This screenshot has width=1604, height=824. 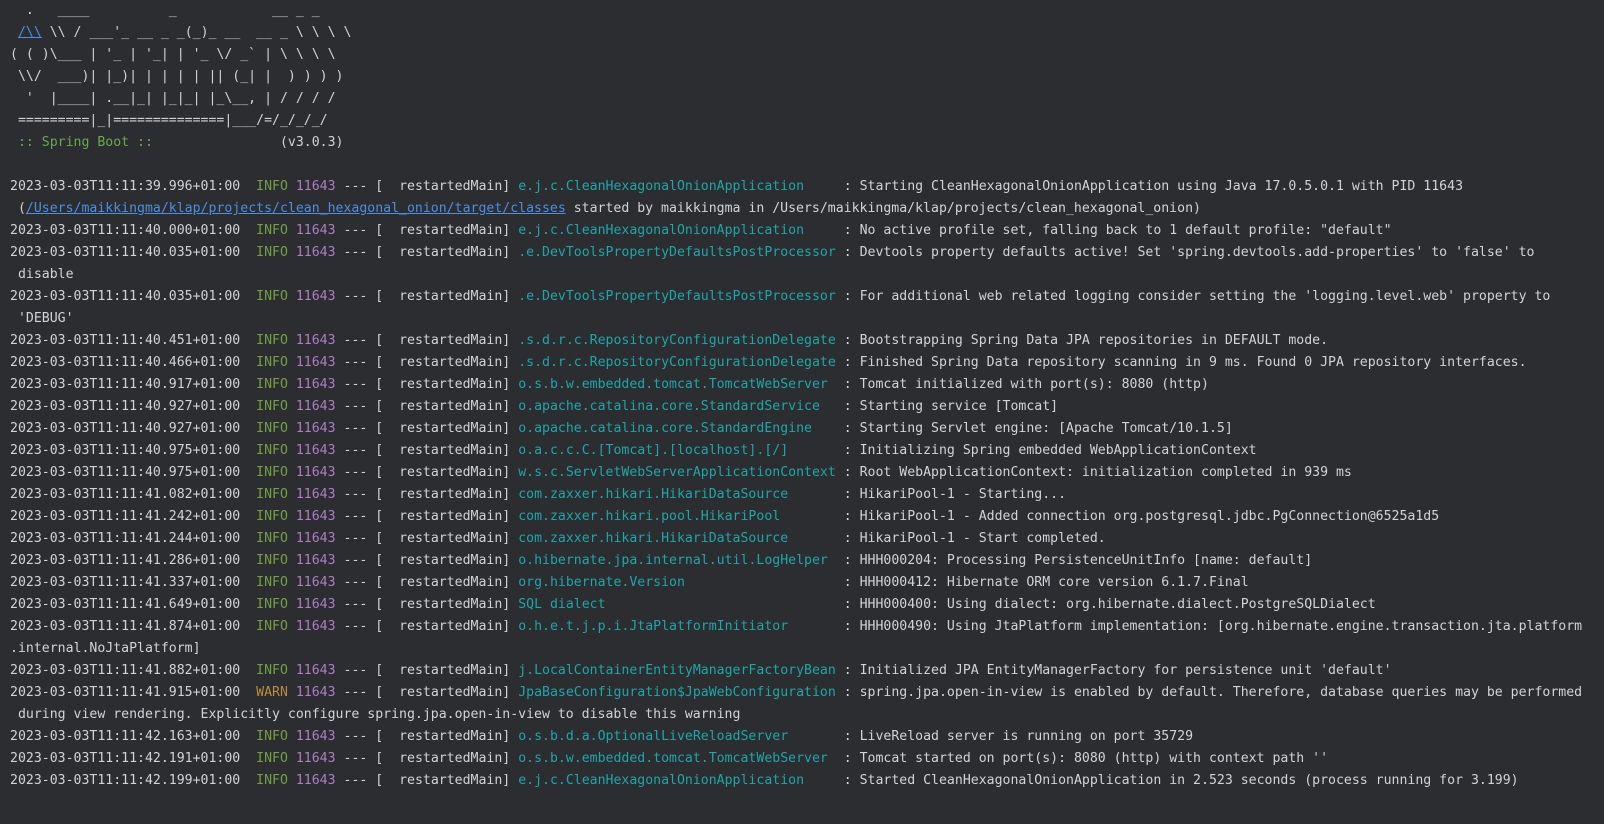 I want to click on log-logger: .e.DevToolsPropertyDefaultsPostProcessor, so click(x=677, y=252).